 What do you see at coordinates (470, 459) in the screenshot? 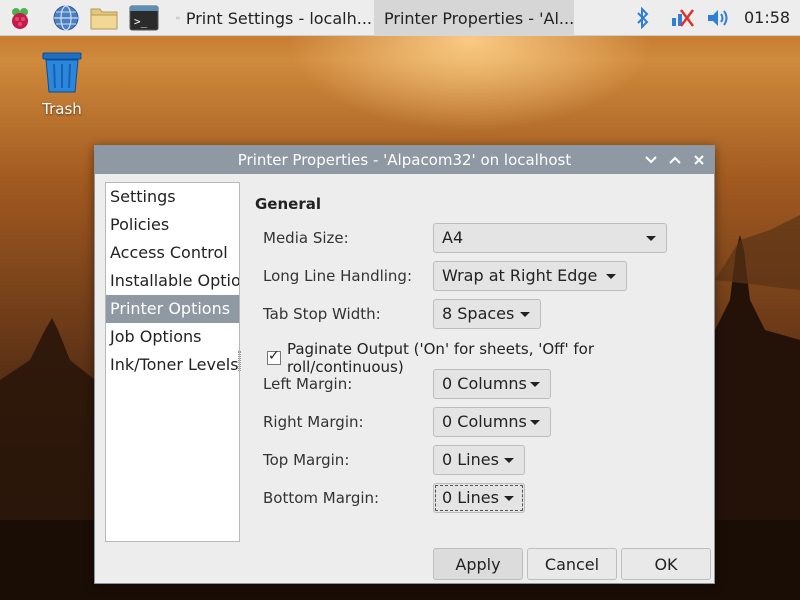
I see `top-margin-value: 0 Lines` at bounding box center [470, 459].